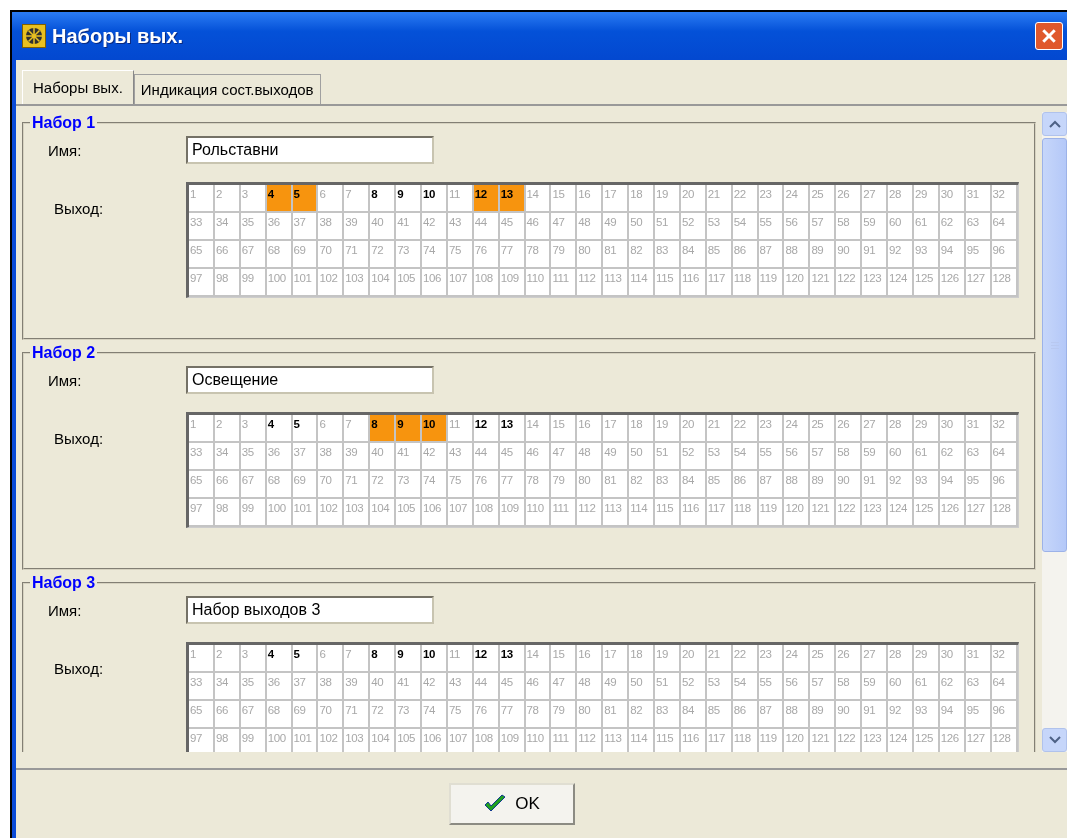 This screenshot has width=1067, height=838. Describe the element at coordinates (305, 429) in the screenshot. I see `output-cell: 5` at that location.